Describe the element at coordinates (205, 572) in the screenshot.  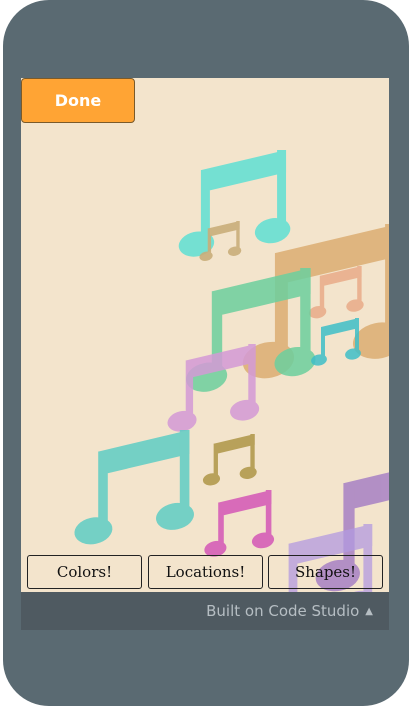
I see `locations-button: Locations!` at that location.